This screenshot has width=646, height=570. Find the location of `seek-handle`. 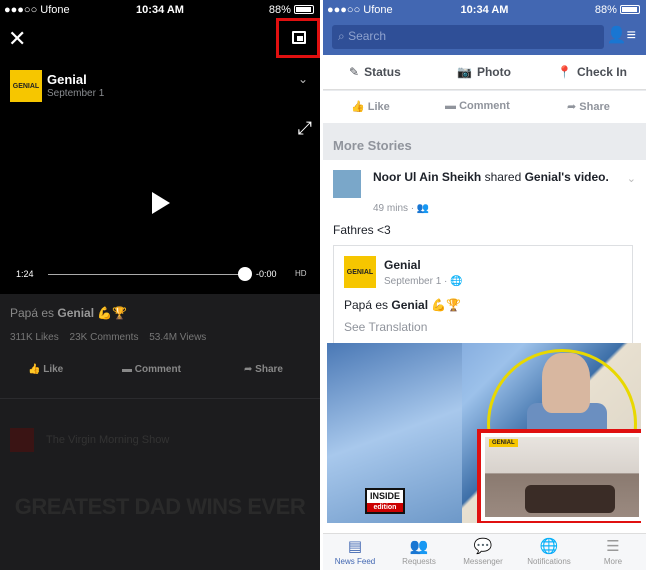

seek-handle is located at coordinates (245, 274).